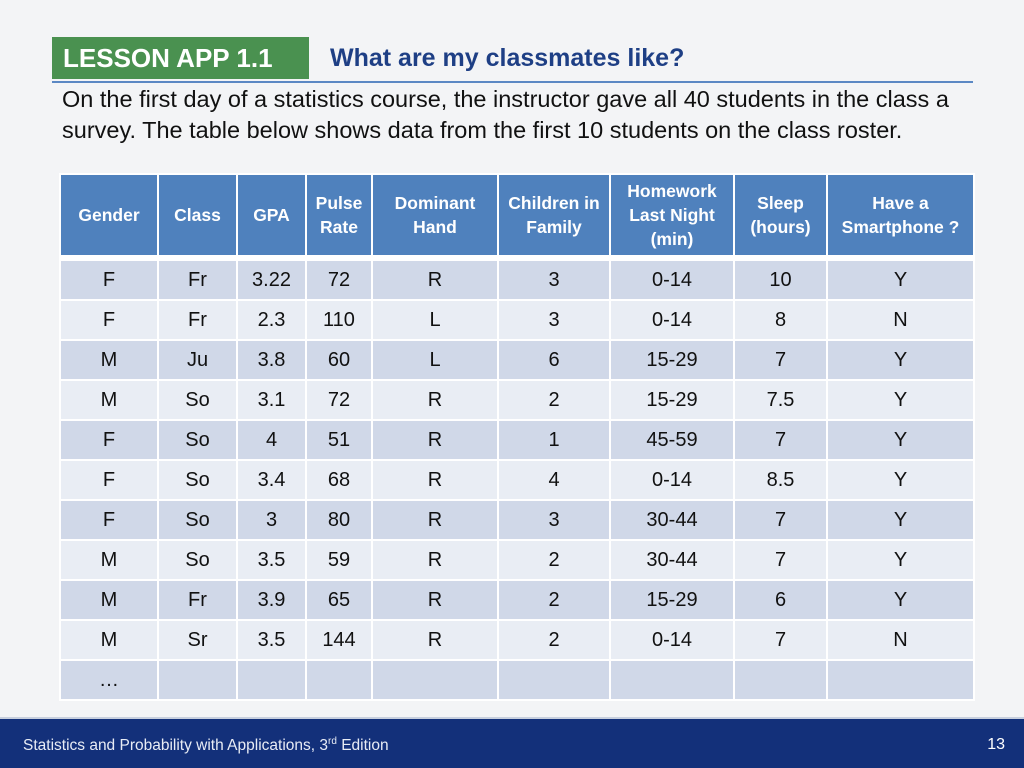 The height and width of the screenshot is (768, 1024). Describe the element at coordinates (271, 600) in the screenshot. I see `table-cell: 3.9` at that location.